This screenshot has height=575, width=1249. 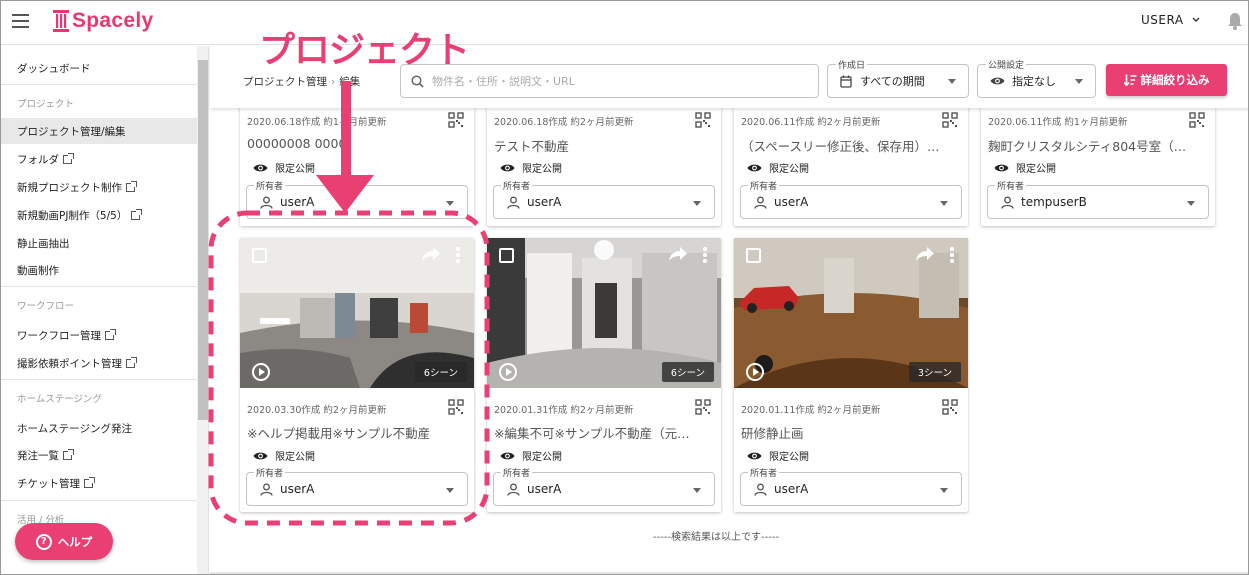 I want to click on sidebar-item-still-extract: 静止画抽出, so click(x=99, y=243).